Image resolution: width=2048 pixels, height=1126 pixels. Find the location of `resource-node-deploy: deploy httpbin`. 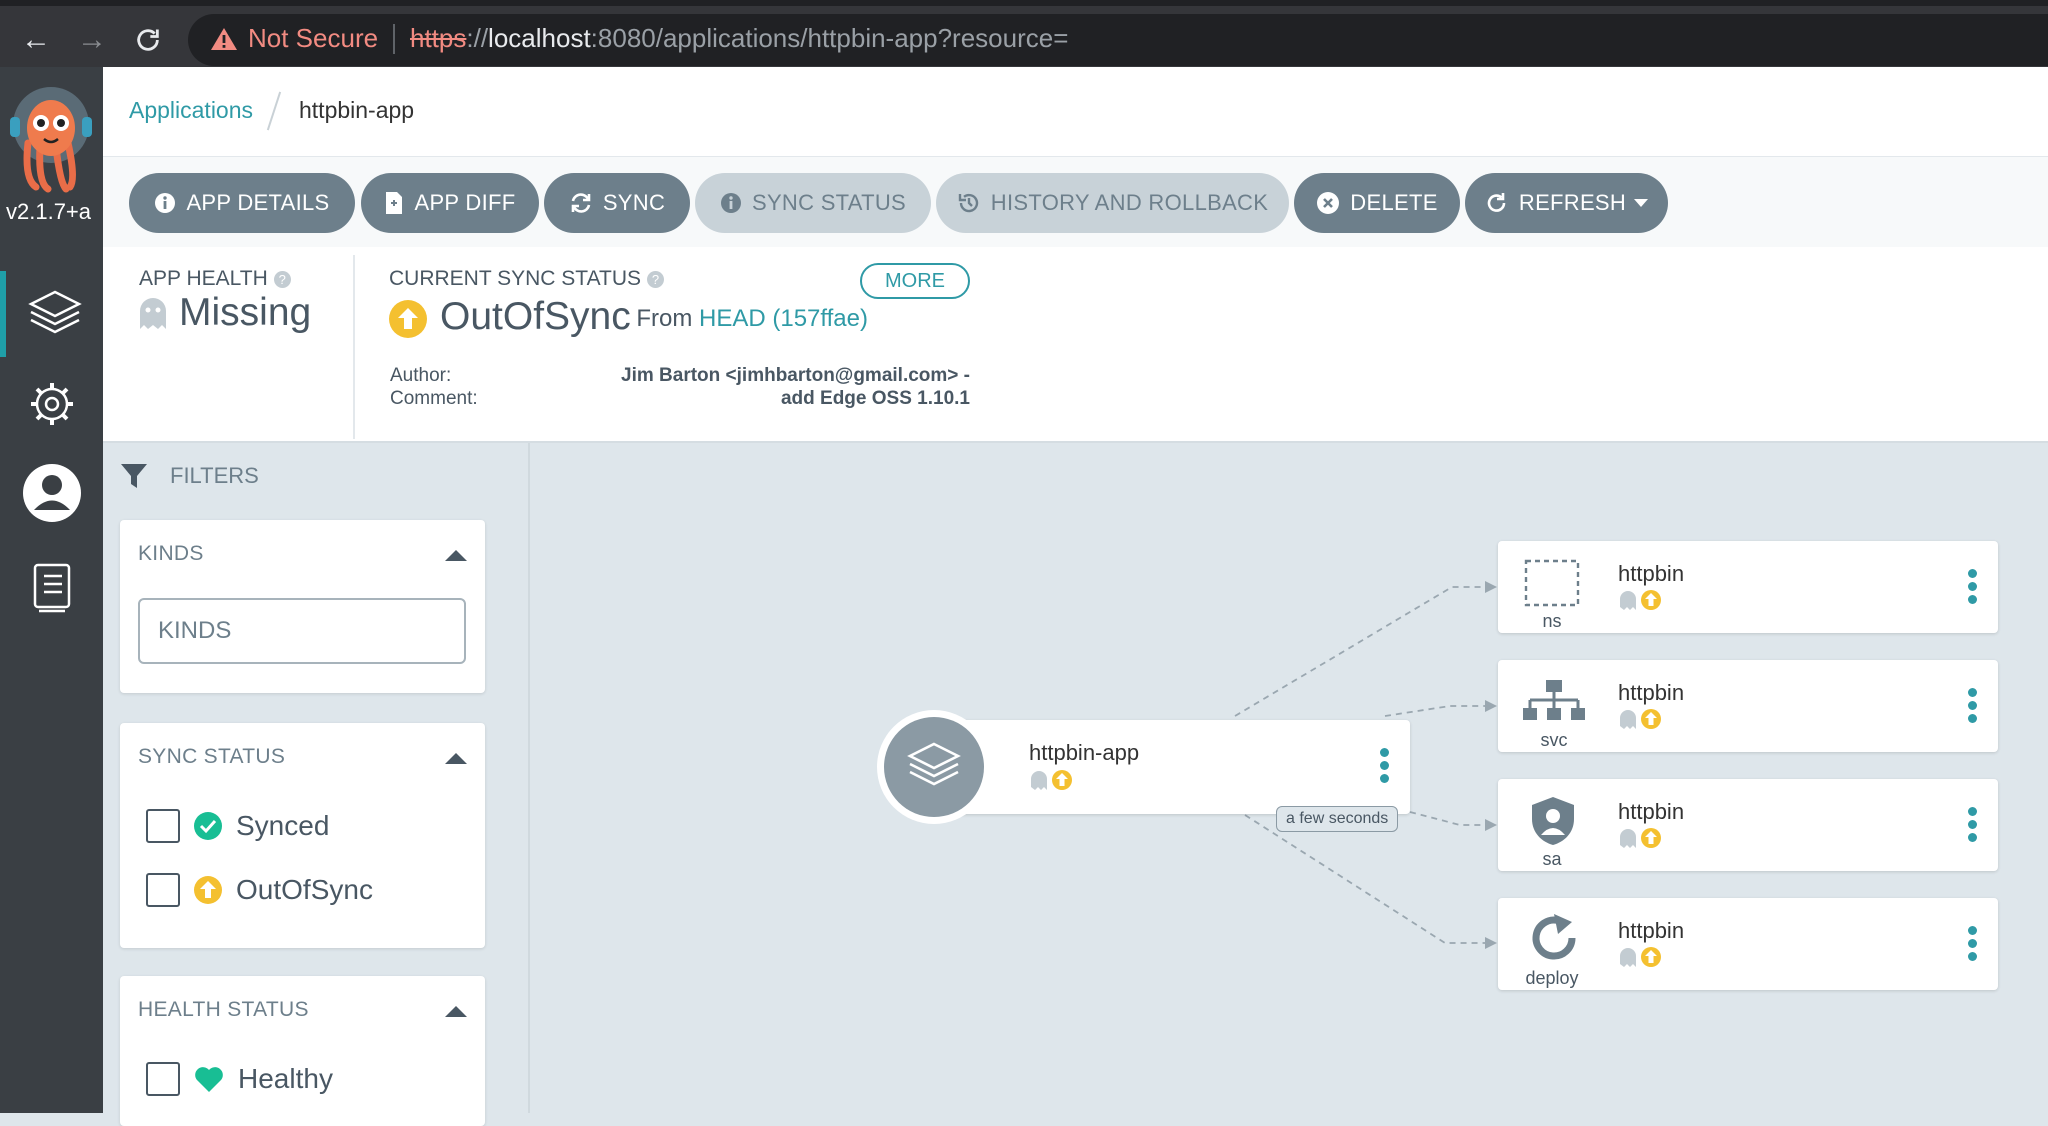

resource-node-deploy: deploy httpbin is located at coordinates (1748, 944).